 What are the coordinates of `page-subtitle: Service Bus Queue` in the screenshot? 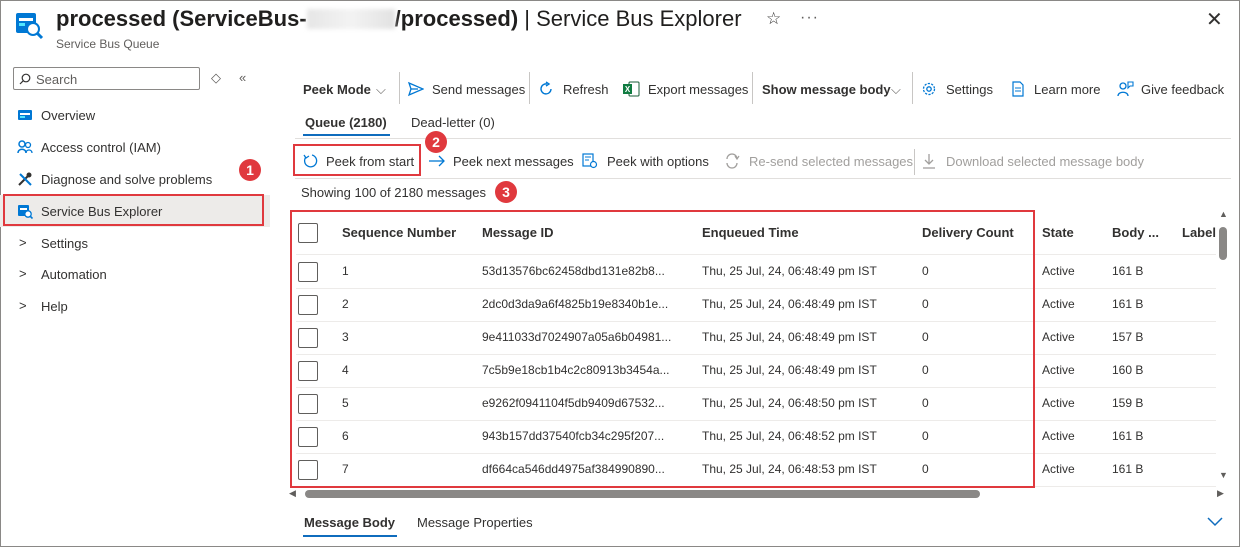 It's located at (108, 44).